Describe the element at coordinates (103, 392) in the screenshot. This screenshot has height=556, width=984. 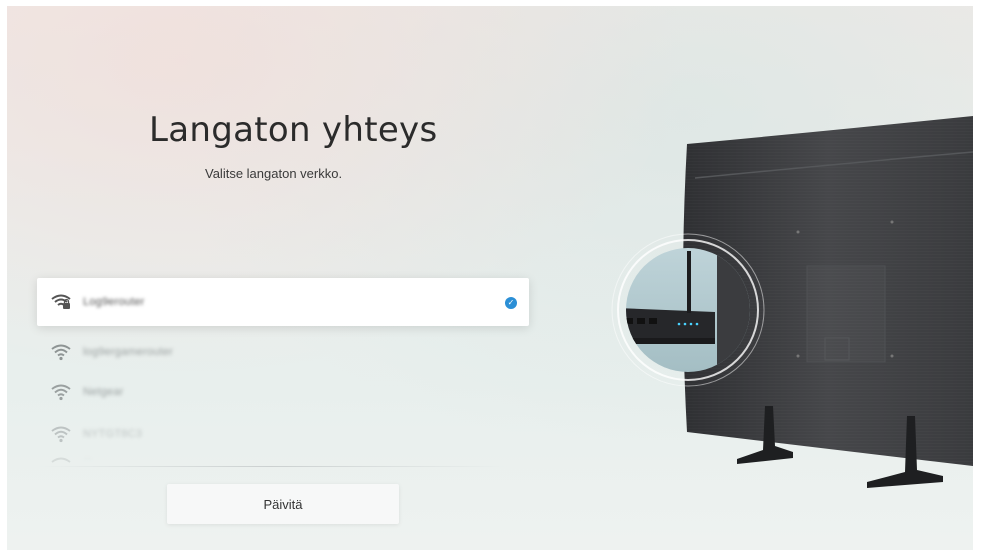
I see `network-name: Netgear` at that location.